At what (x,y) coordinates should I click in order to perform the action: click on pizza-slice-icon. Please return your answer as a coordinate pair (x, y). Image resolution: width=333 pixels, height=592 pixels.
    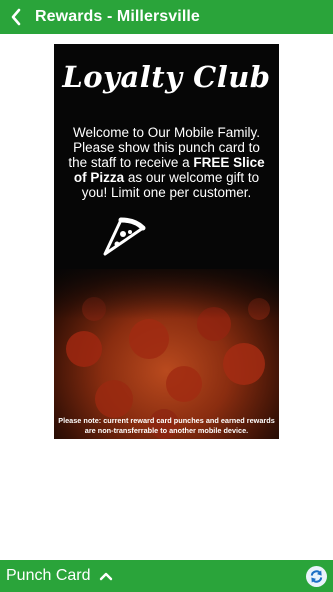
    Looking at the image, I should click on (124, 236).